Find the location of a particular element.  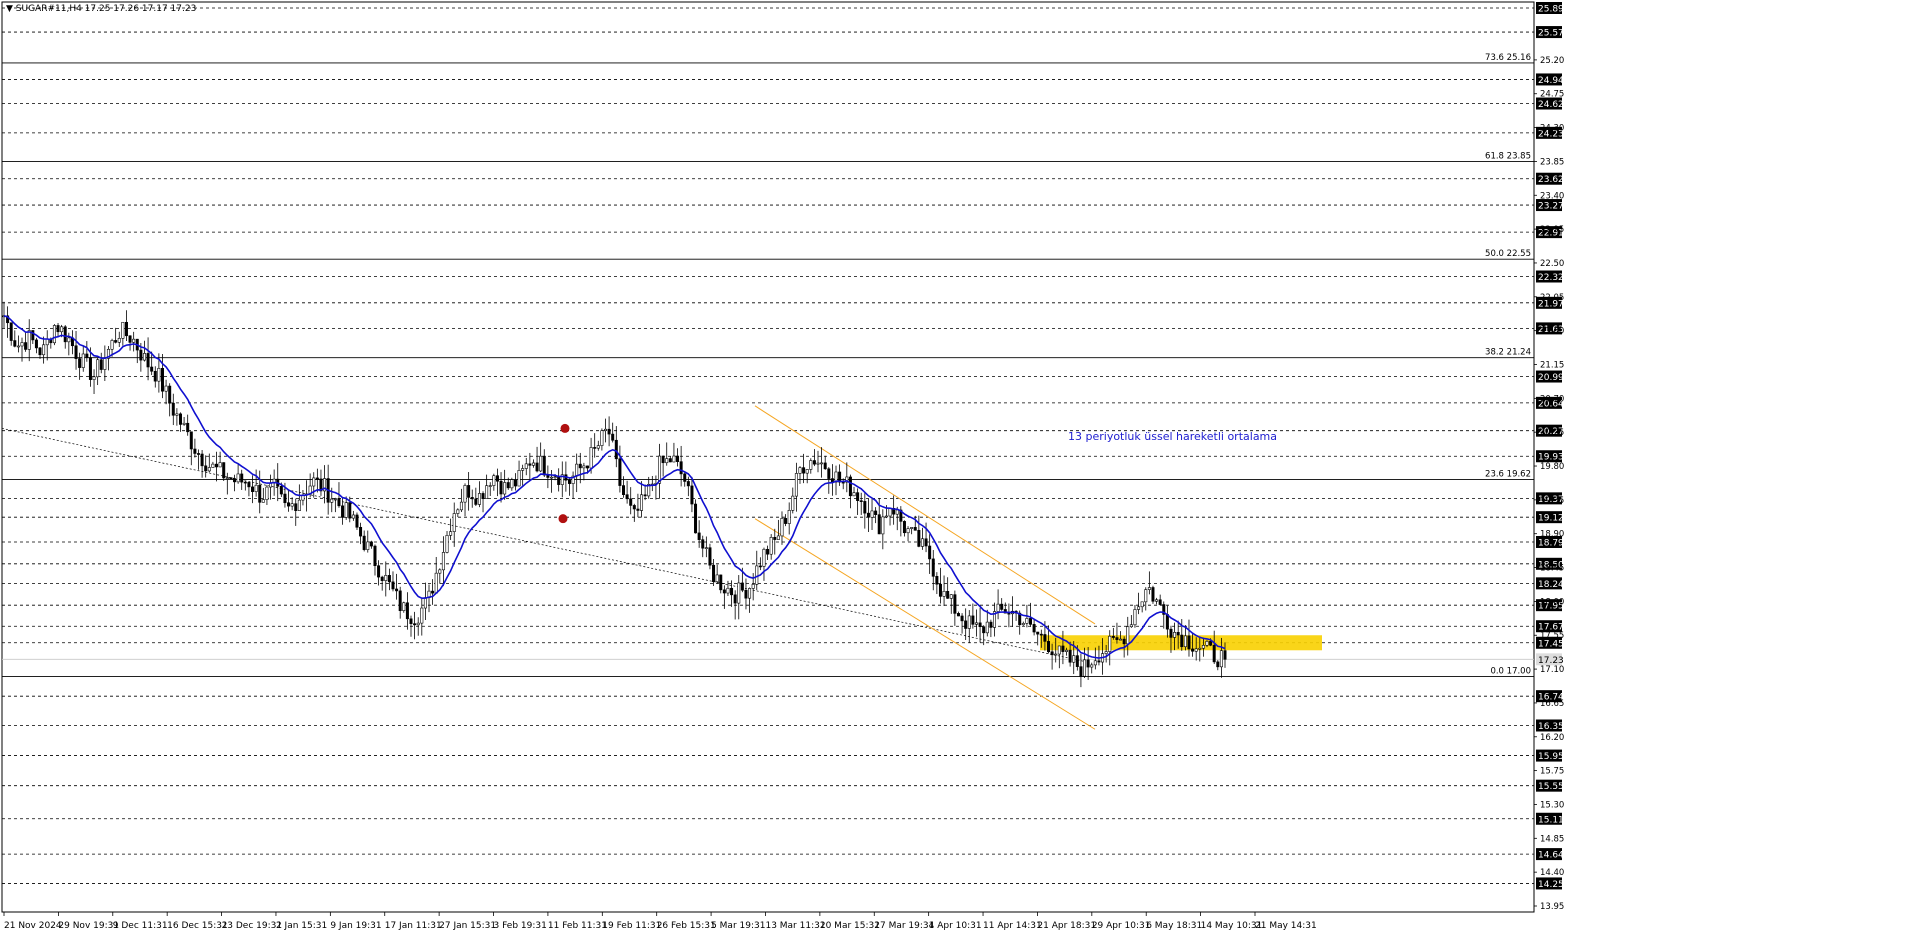

symbol-header: ▼ SUGAR#11,H4 17.25 17.26 17.17 17.23 is located at coordinates (101, 9).